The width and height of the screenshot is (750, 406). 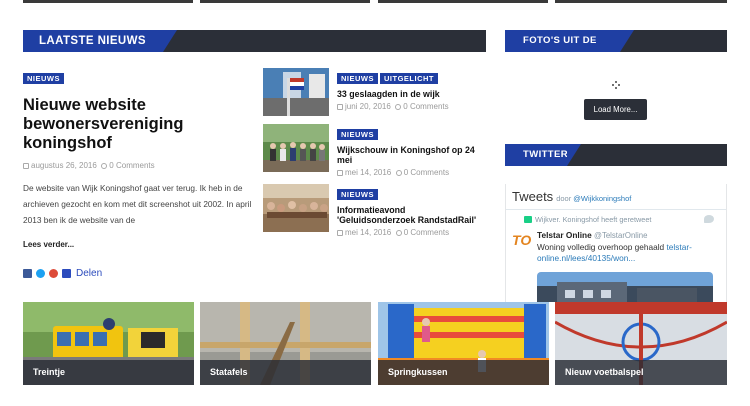 What do you see at coordinates (616, 209) in the screenshot?
I see `divider` at bounding box center [616, 209].